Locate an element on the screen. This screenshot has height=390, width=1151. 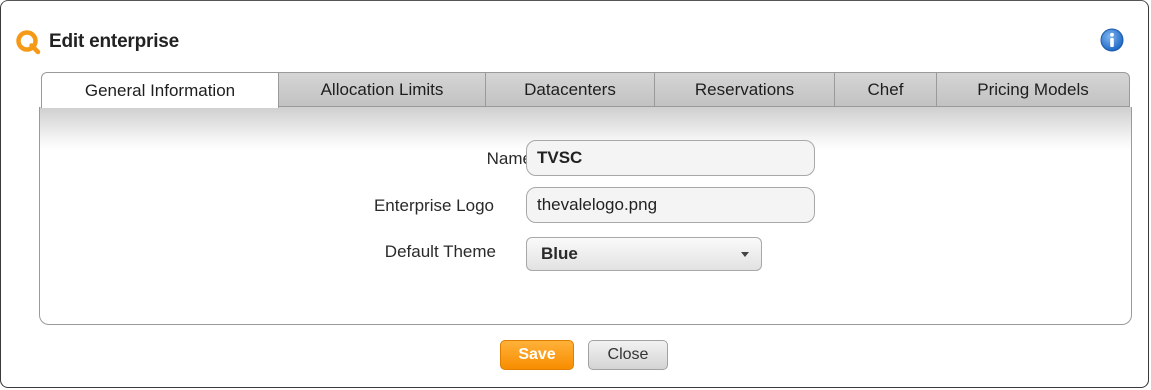
tab-label: Pricing Models is located at coordinates (1033, 89).